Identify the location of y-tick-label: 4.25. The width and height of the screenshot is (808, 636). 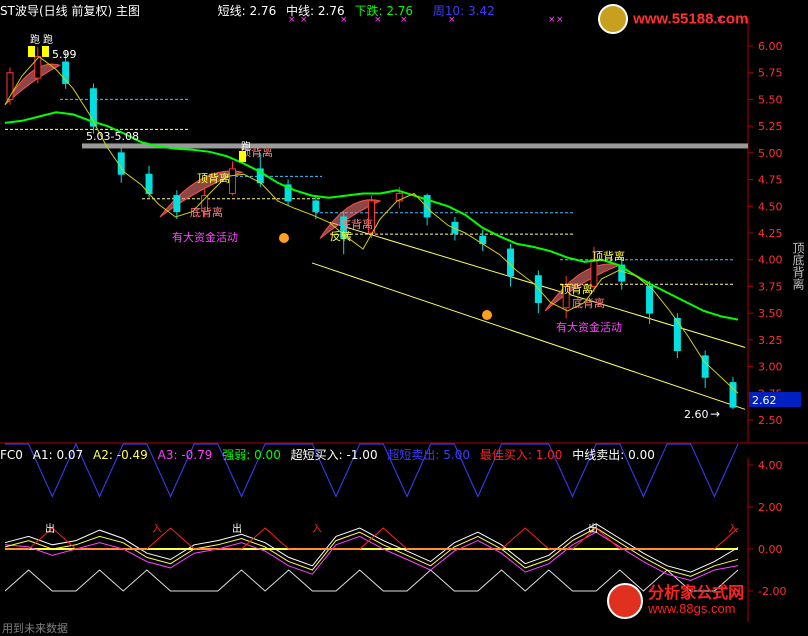
(770, 233).